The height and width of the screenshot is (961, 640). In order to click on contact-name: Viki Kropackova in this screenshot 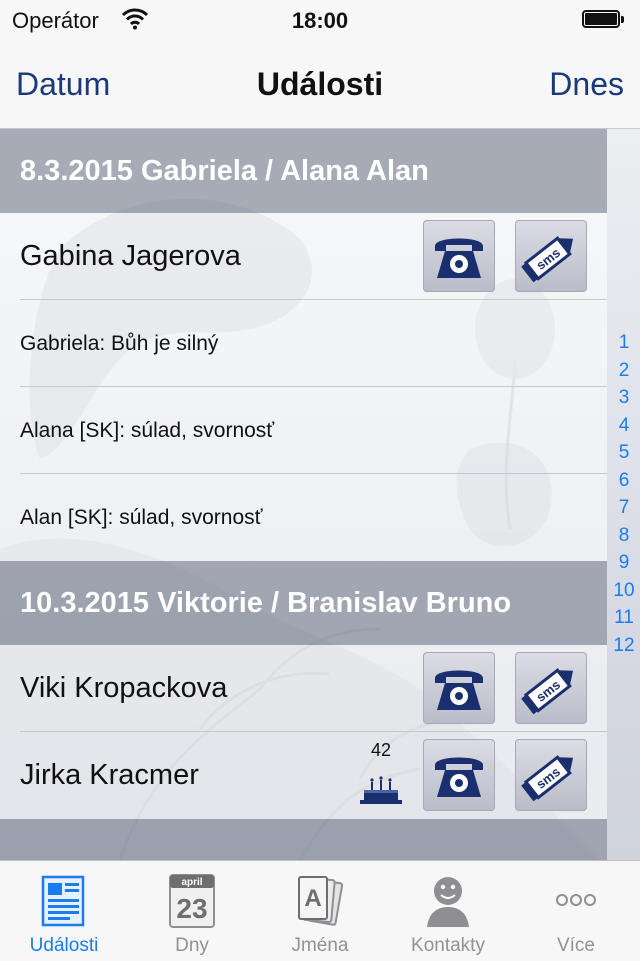, I will do `click(124, 688)`.